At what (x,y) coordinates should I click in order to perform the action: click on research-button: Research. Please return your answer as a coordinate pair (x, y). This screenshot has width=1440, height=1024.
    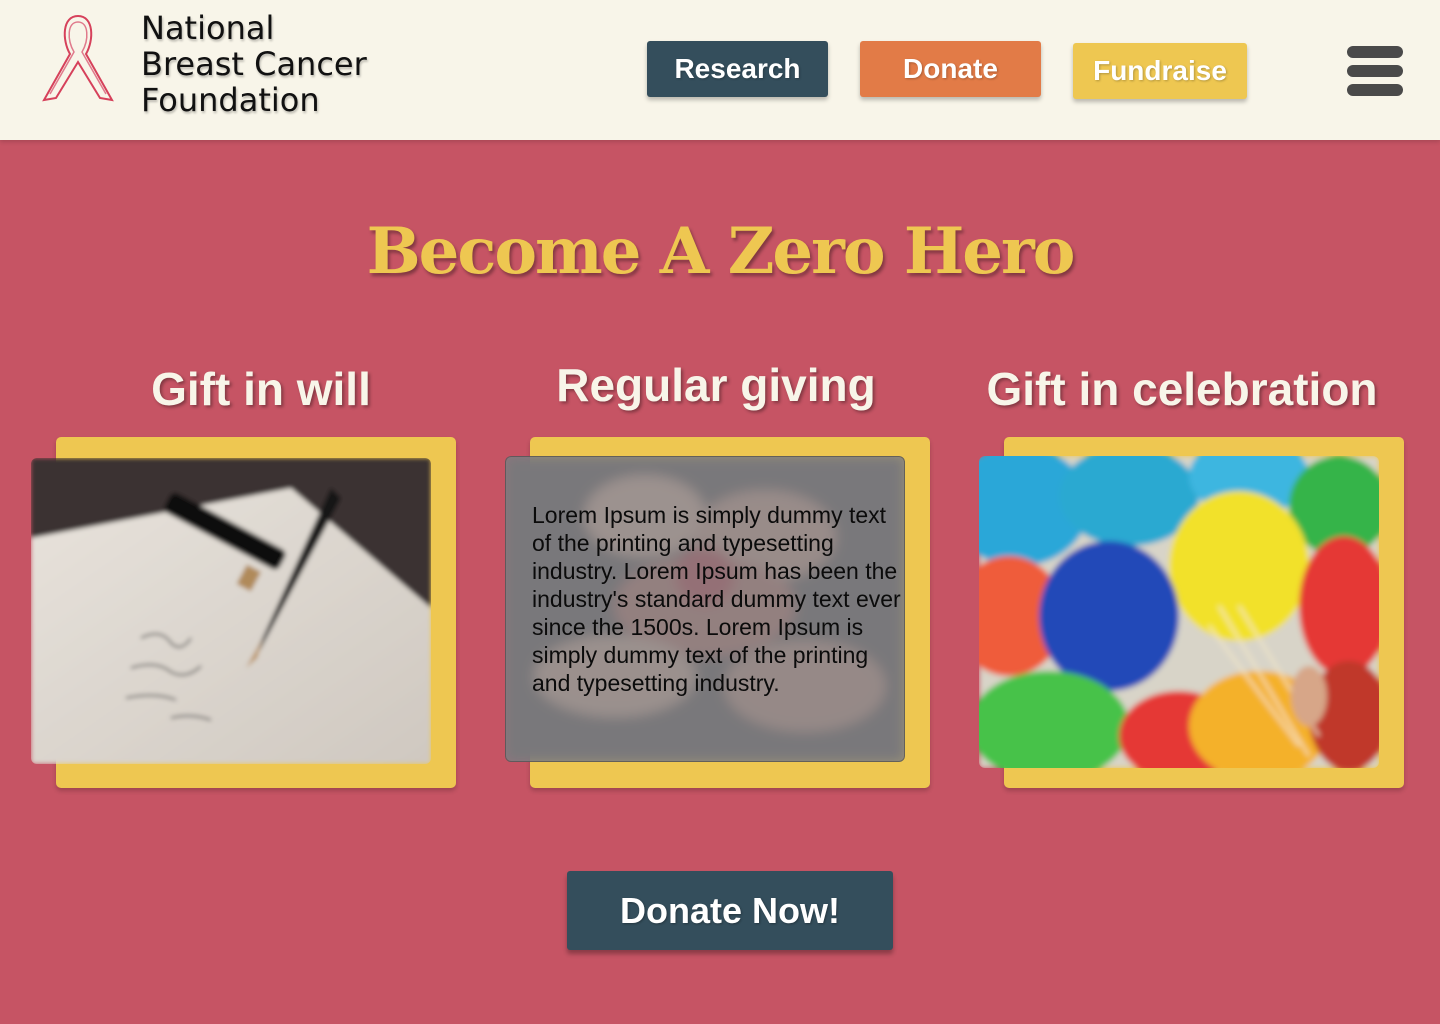
    Looking at the image, I should click on (737, 69).